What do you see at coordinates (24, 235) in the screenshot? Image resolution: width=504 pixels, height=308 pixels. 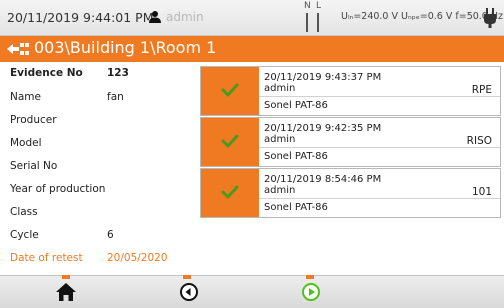 I see `field-label: Cycle` at bounding box center [24, 235].